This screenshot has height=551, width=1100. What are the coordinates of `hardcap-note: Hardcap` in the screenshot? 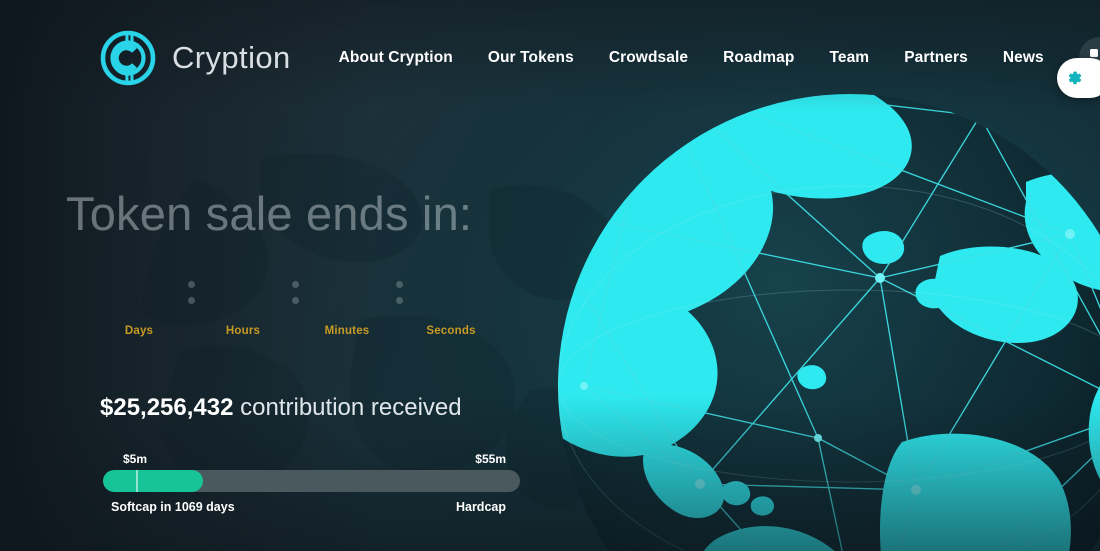 It's located at (480, 507).